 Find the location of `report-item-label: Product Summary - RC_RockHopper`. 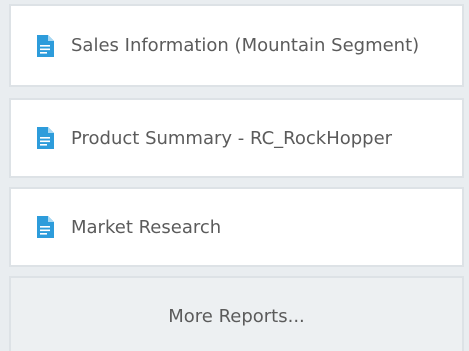

report-item-label: Product Summary - RC_RockHopper is located at coordinates (232, 138).